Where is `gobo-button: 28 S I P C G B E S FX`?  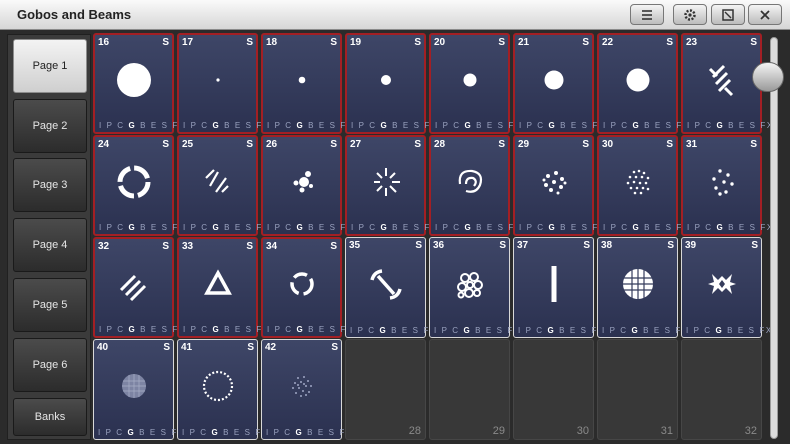 gobo-button: 28 S I P C G B E S FX is located at coordinates (474, 185).